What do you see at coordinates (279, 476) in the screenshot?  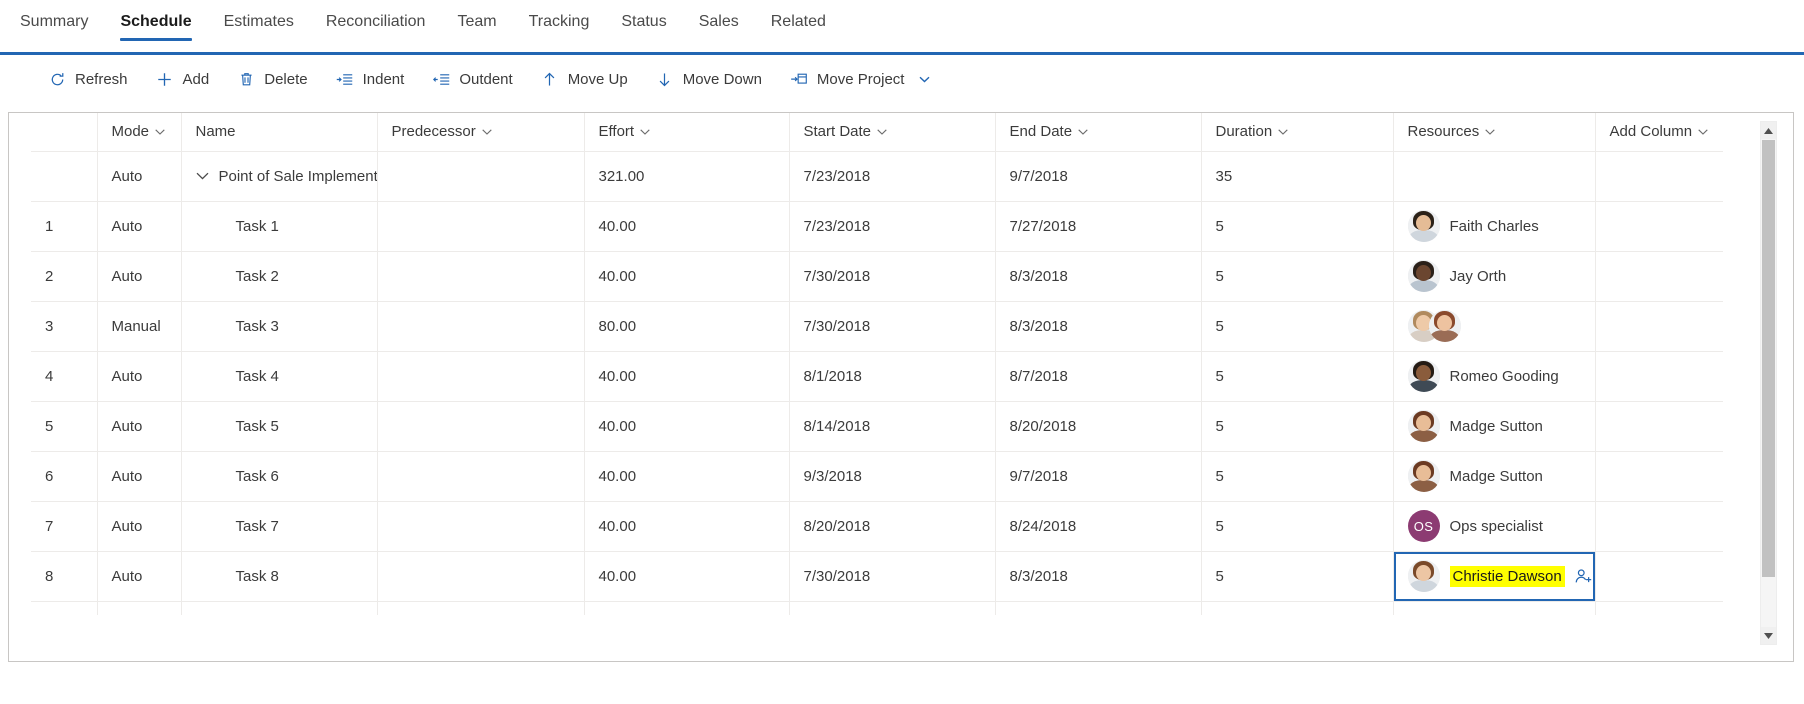 I see `cell-name: Task 6` at bounding box center [279, 476].